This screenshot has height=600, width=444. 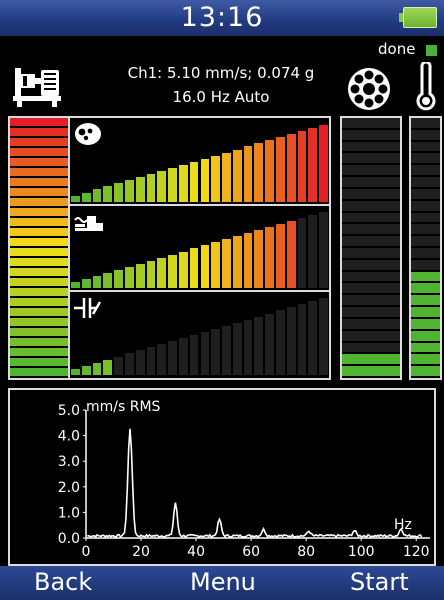 I want to click on overall-level-meter, so click(x=39, y=248).